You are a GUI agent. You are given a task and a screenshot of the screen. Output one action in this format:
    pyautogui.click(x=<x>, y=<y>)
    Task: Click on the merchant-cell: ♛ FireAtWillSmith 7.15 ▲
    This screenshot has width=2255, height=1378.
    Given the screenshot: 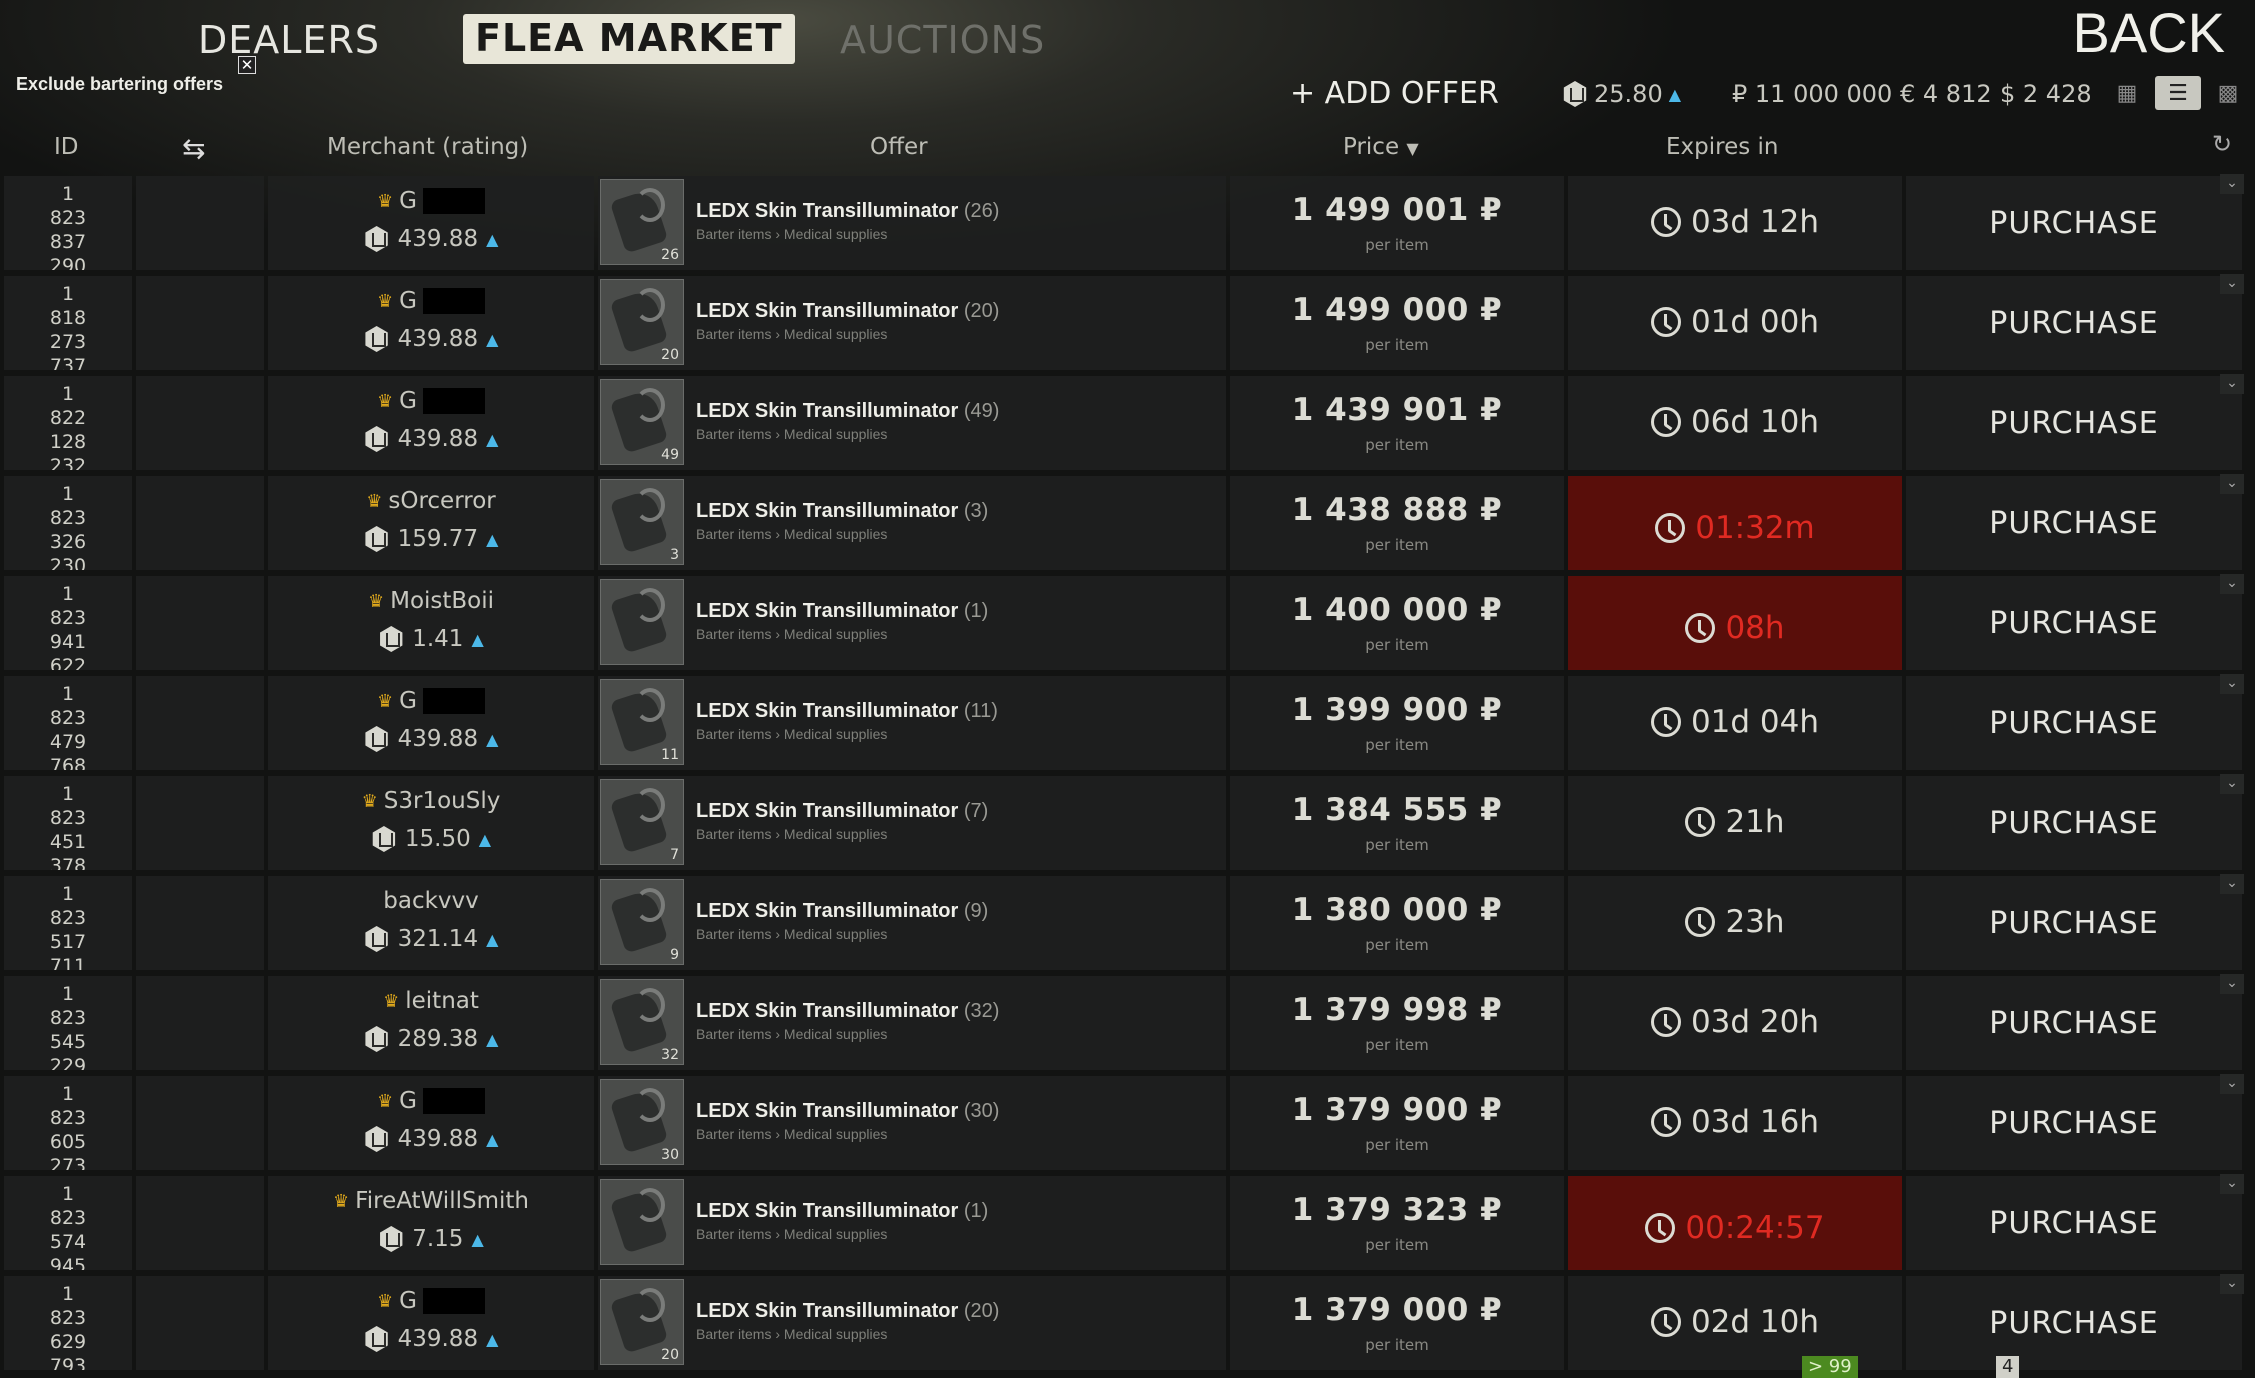 What is the action you would take?
    pyautogui.click(x=431, y=1223)
    